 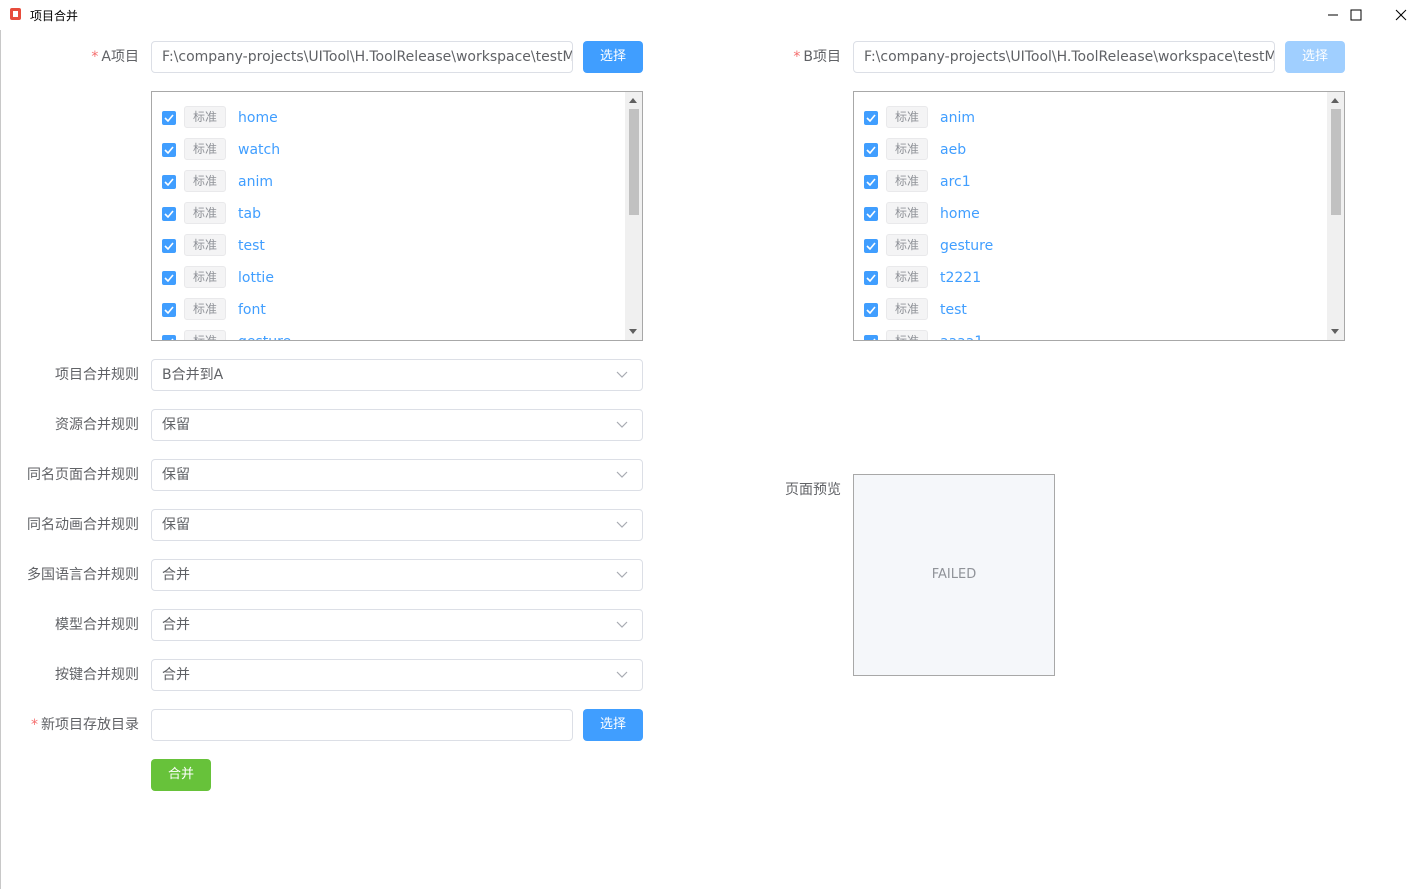 I want to click on close-icon, so click(x=1401, y=15).